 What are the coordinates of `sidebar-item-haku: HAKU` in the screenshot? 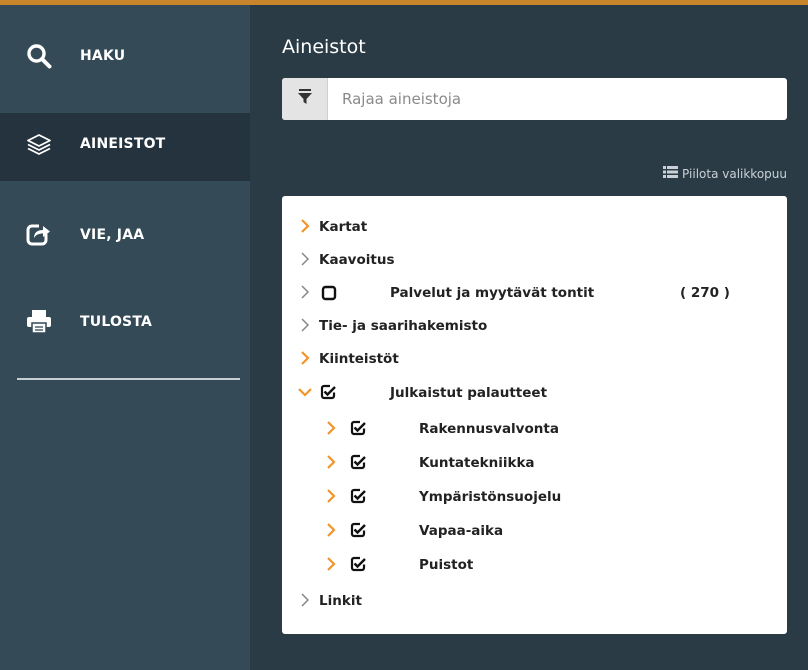 It's located at (125, 59).